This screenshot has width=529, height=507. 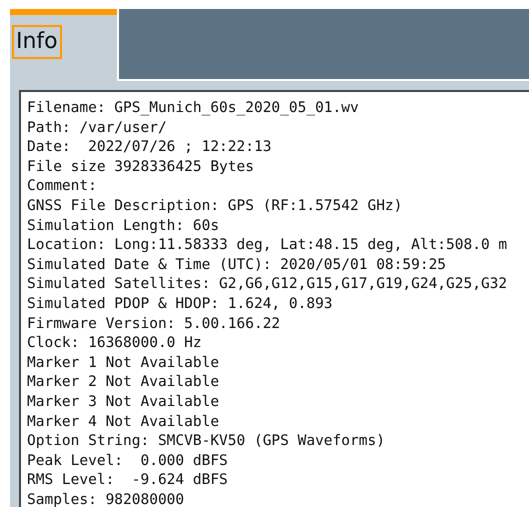 What do you see at coordinates (62, 186) in the screenshot?
I see `info-line: Comment:` at bounding box center [62, 186].